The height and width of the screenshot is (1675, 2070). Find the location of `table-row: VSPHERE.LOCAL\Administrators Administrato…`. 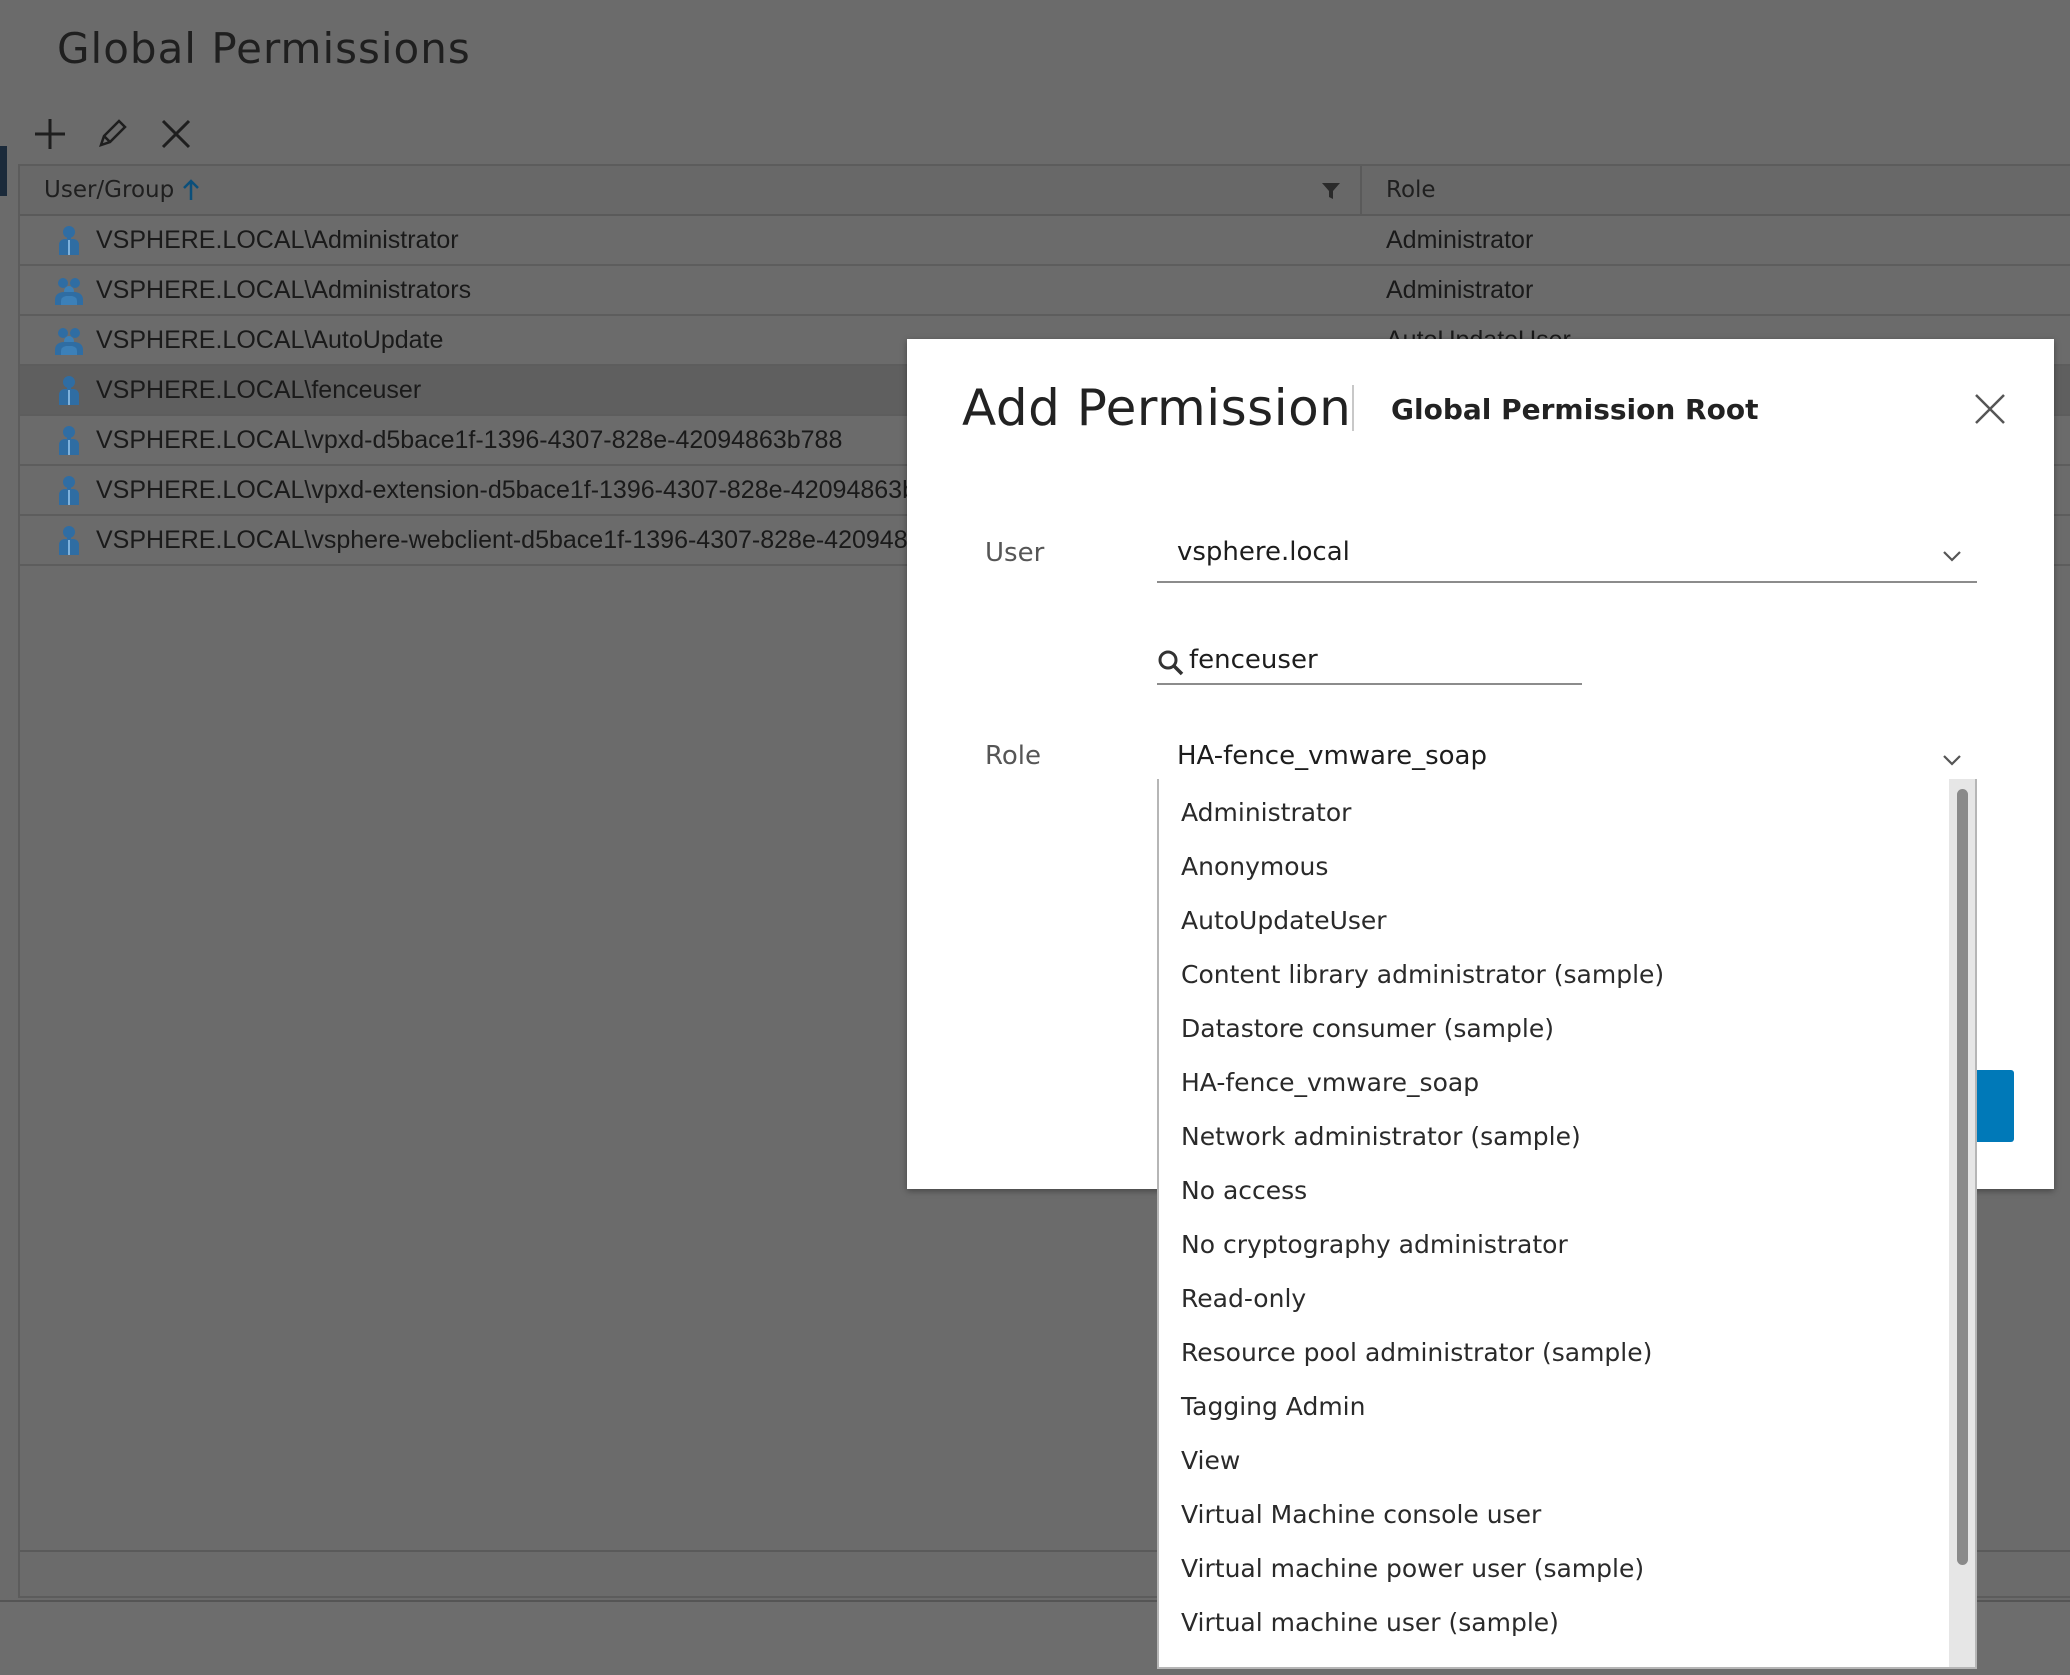

table-row: VSPHERE.LOCAL\Administrators Administrato… is located at coordinates (1045, 291).